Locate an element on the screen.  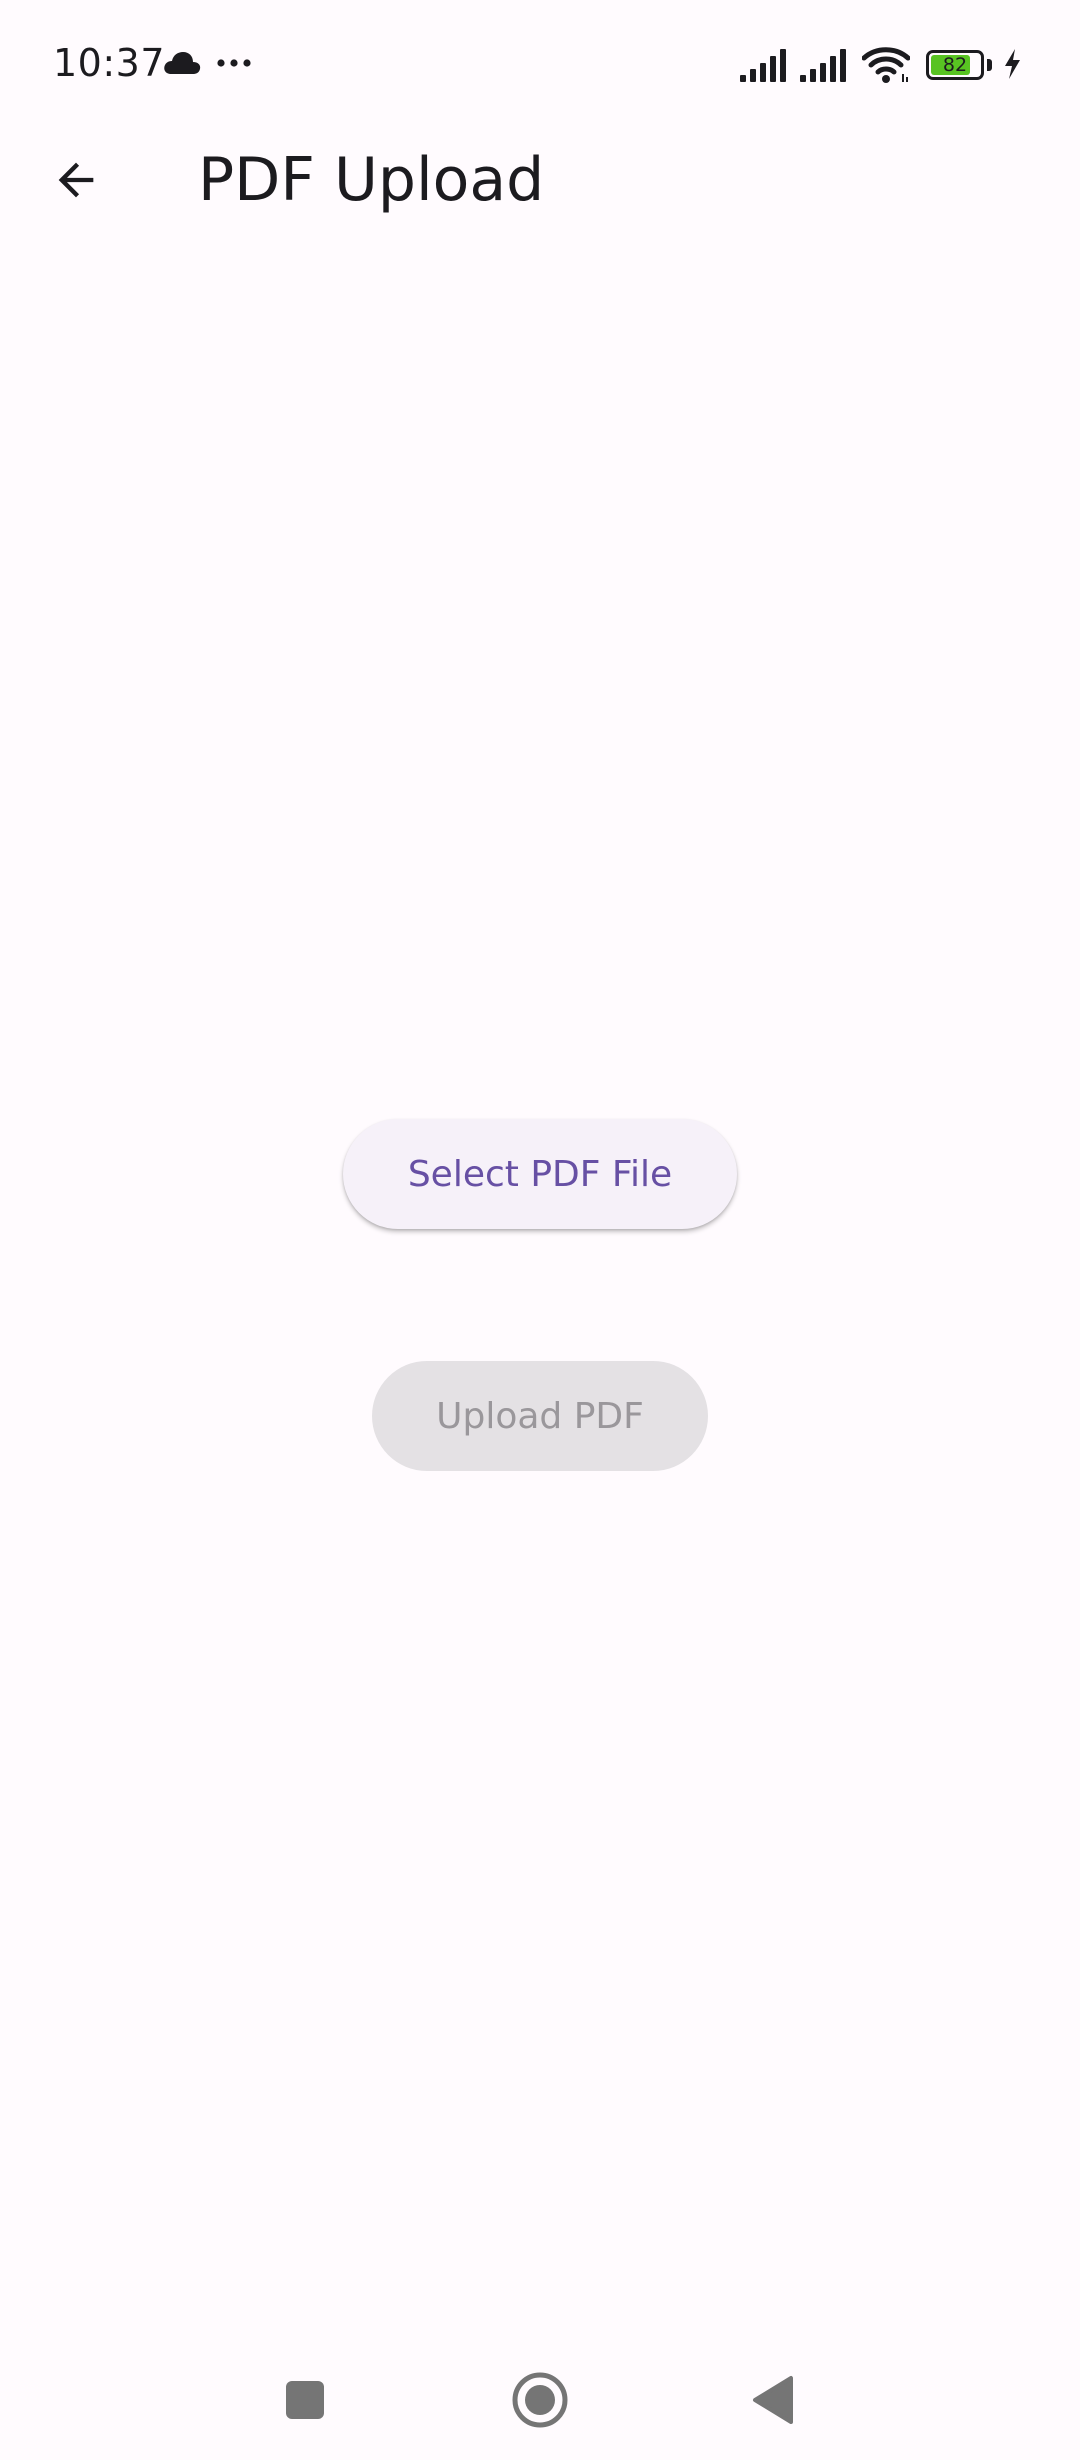
home-button is located at coordinates (540, 2400).